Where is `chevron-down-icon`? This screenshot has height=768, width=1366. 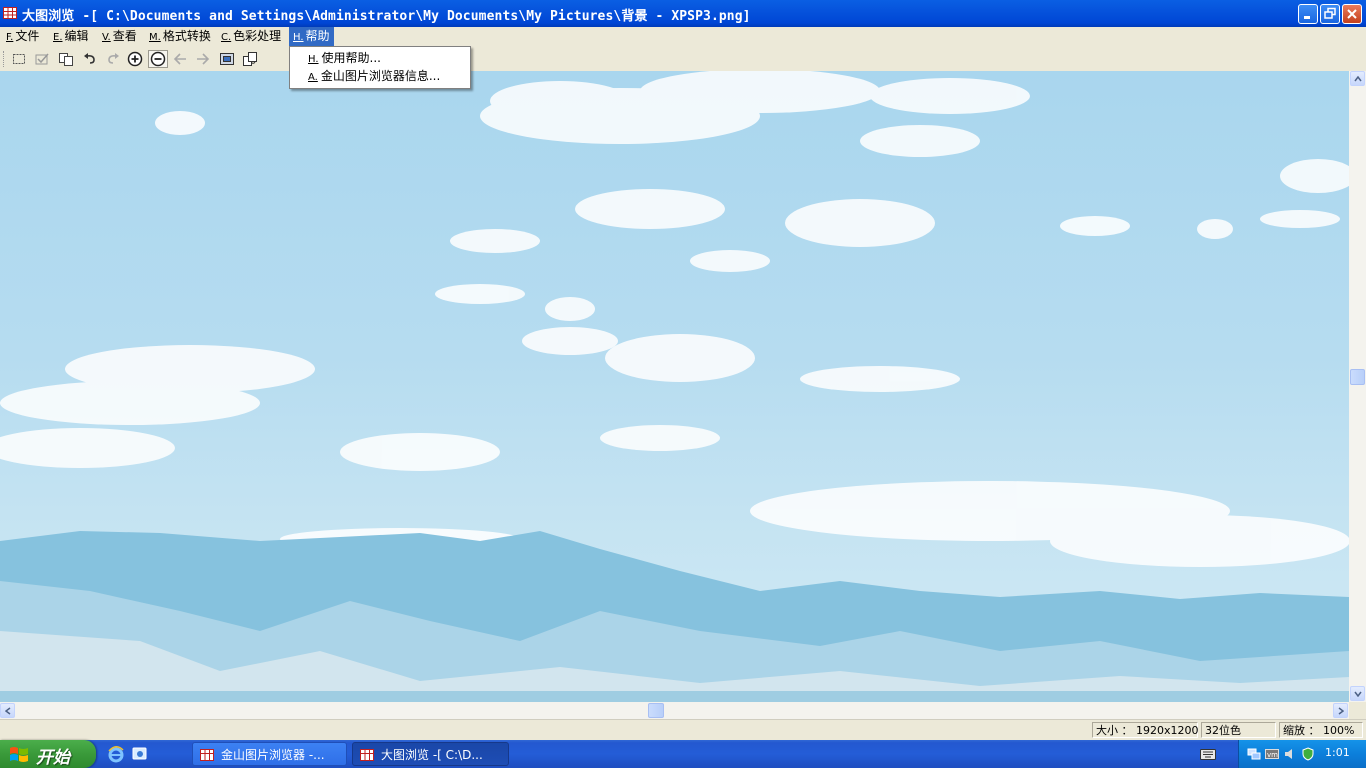 chevron-down-icon is located at coordinates (1357, 694).